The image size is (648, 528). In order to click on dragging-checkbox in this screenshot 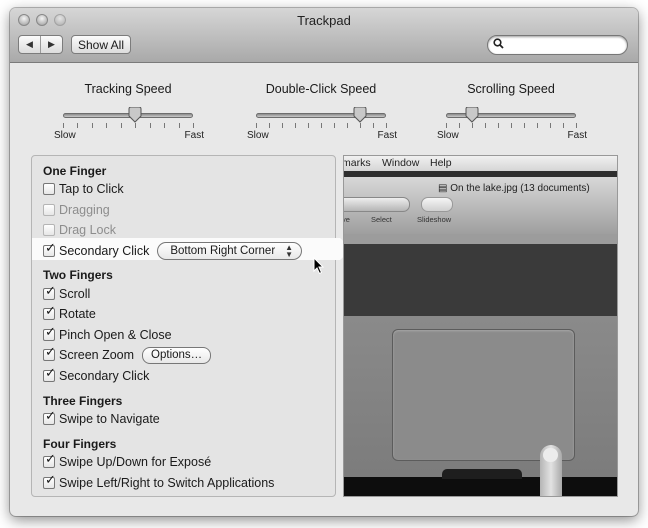, I will do `click(49, 210)`.